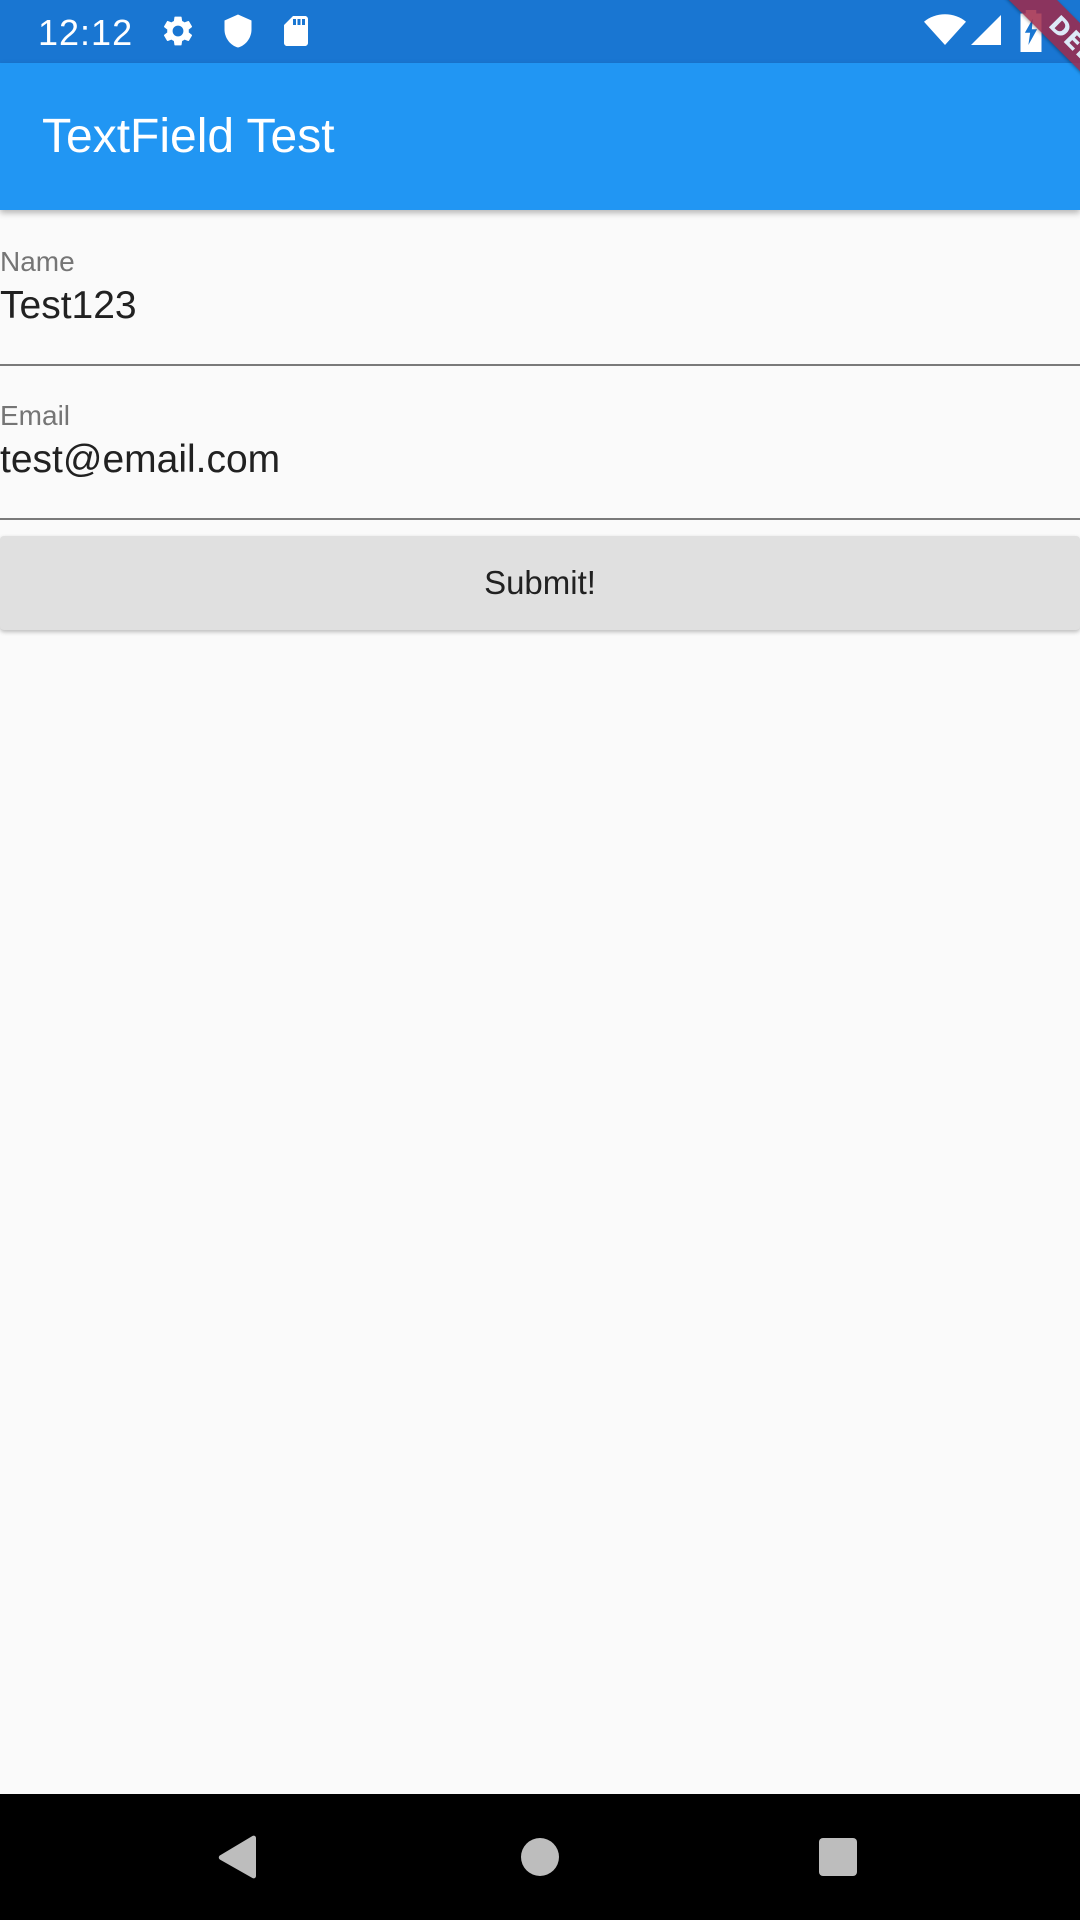 The width and height of the screenshot is (1080, 1920). What do you see at coordinates (540, 453) in the screenshot?
I see `email-field: Email test@email.com` at bounding box center [540, 453].